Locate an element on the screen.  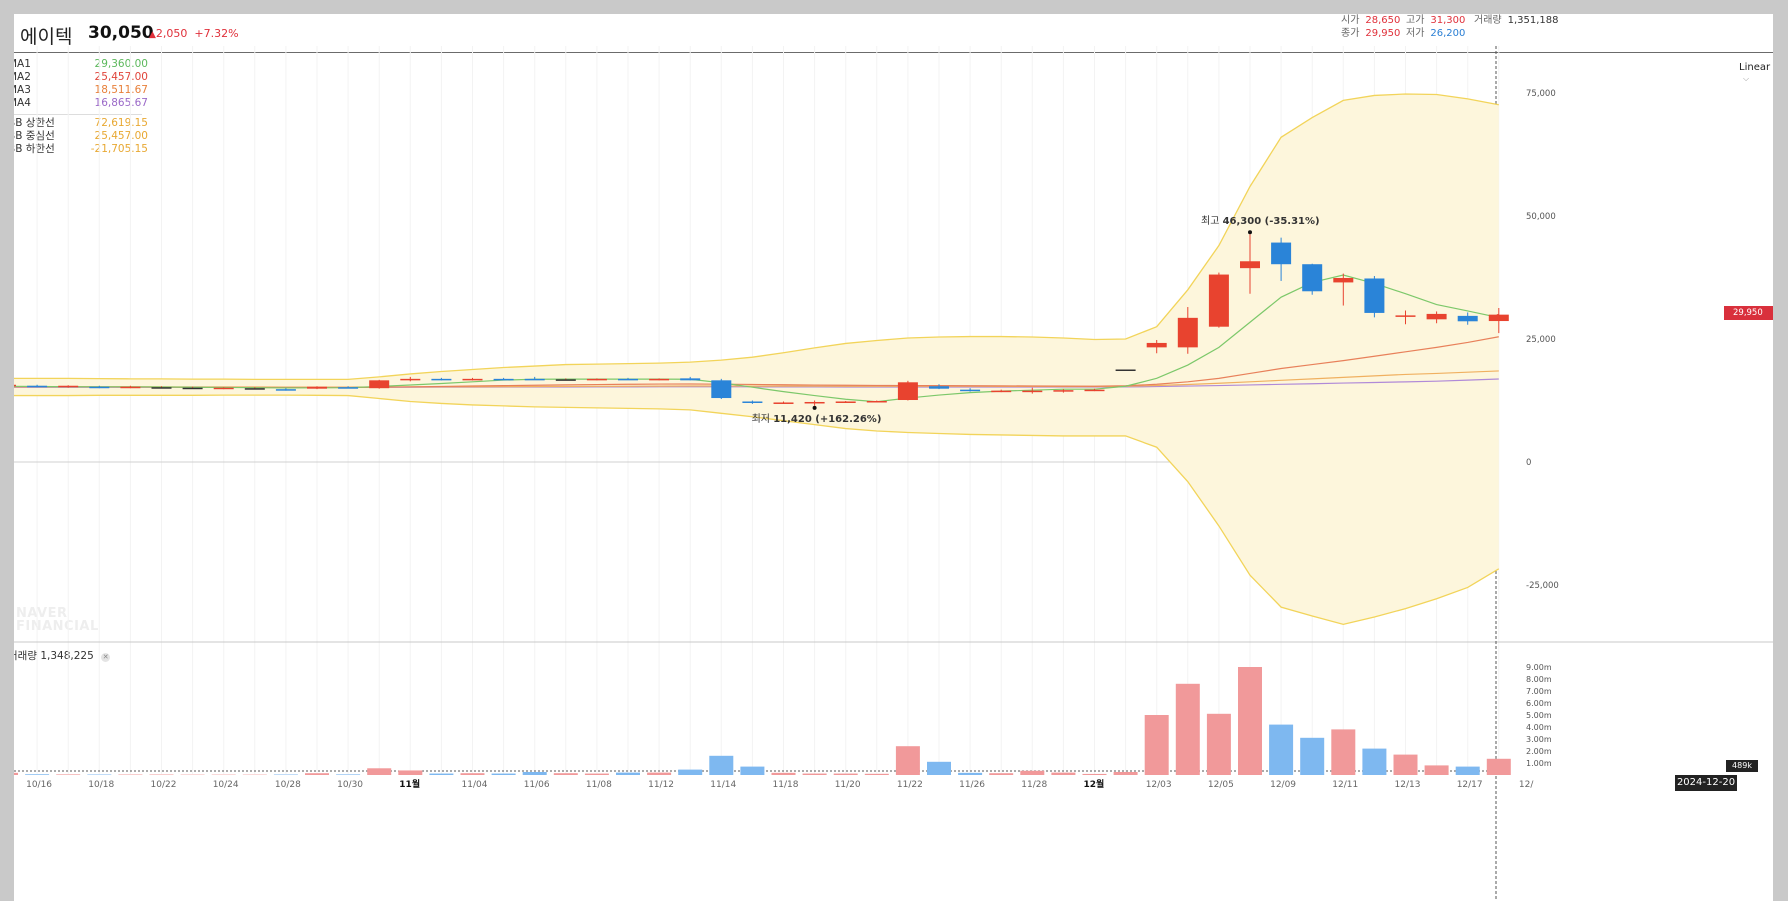
date-tick-label: 11/22 is located at coordinates (910, 785).